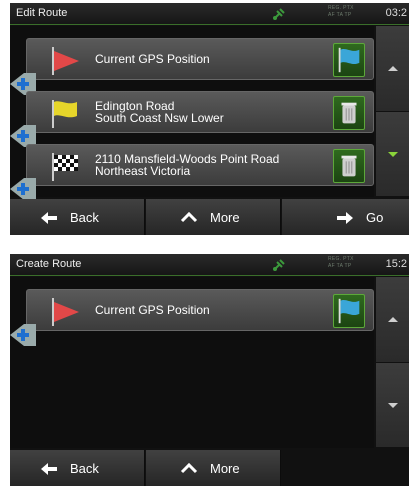 The image size is (409, 486). I want to click on title-bar: Create Route REG. PTX AF TA TP 15:2, so click(209, 265).